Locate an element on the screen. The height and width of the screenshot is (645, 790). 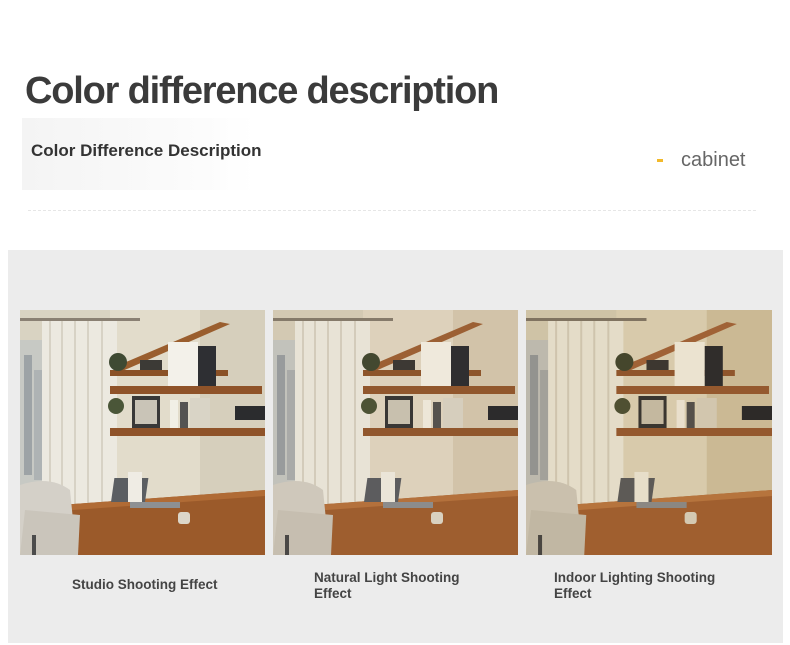
caption-natural-light: Natural Light Shooting Effect is located at coordinates (387, 585).